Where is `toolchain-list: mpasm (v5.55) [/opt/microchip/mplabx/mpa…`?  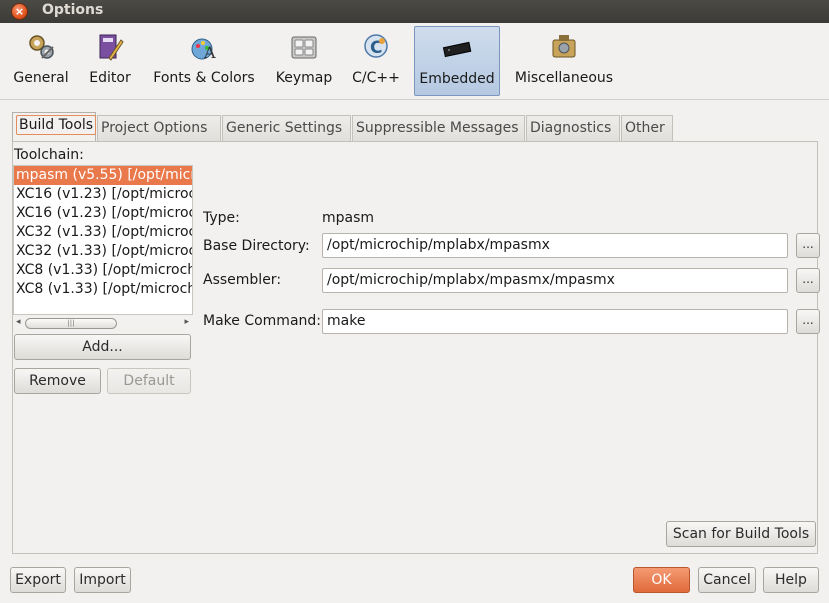 toolchain-list: mpasm (v5.55) [/opt/microchip/mplabx/mpa… is located at coordinates (103, 240).